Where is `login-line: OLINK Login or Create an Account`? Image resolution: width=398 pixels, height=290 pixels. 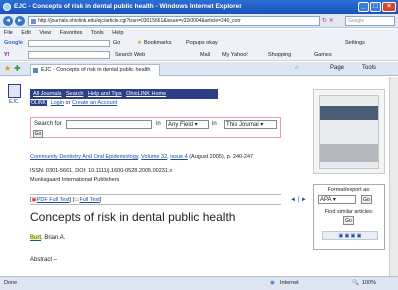 login-line: OLINK Login or Create an Account is located at coordinates (73, 103).